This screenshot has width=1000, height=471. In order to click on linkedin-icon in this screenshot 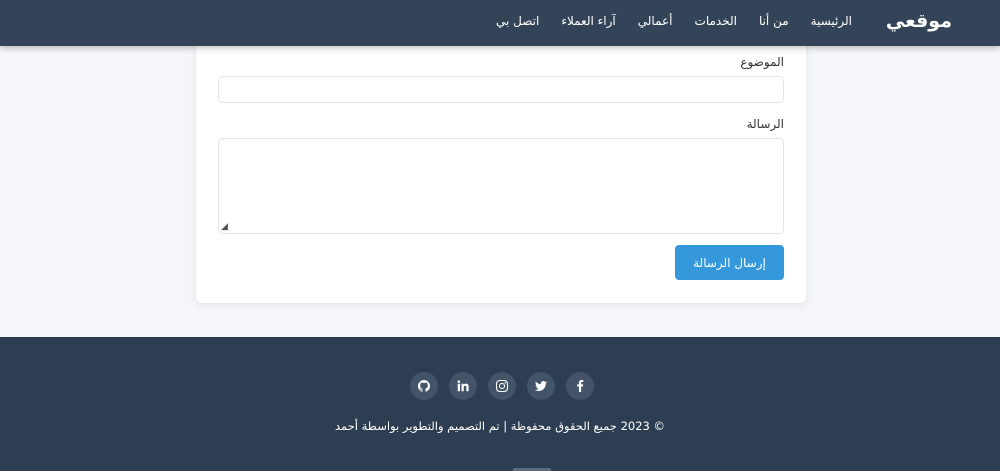, I will do `click(463, 386)`.